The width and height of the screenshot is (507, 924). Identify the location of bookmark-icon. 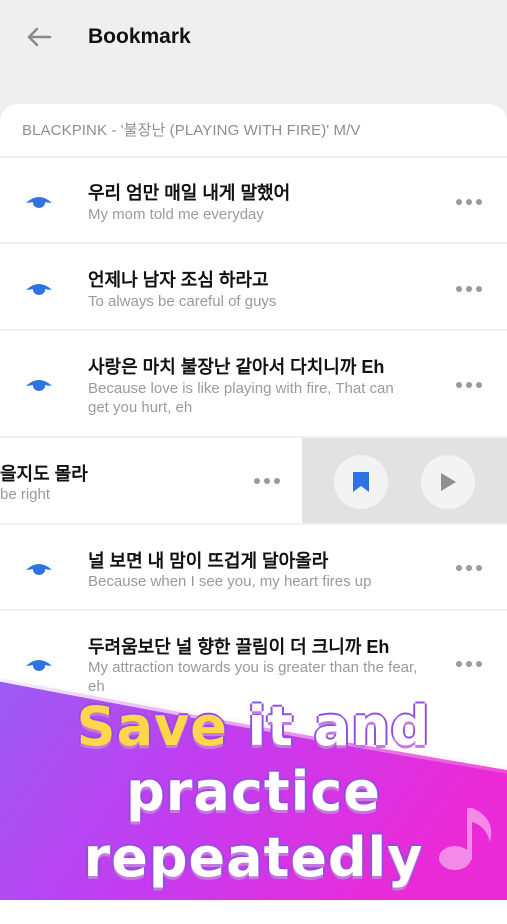
(361, 482).